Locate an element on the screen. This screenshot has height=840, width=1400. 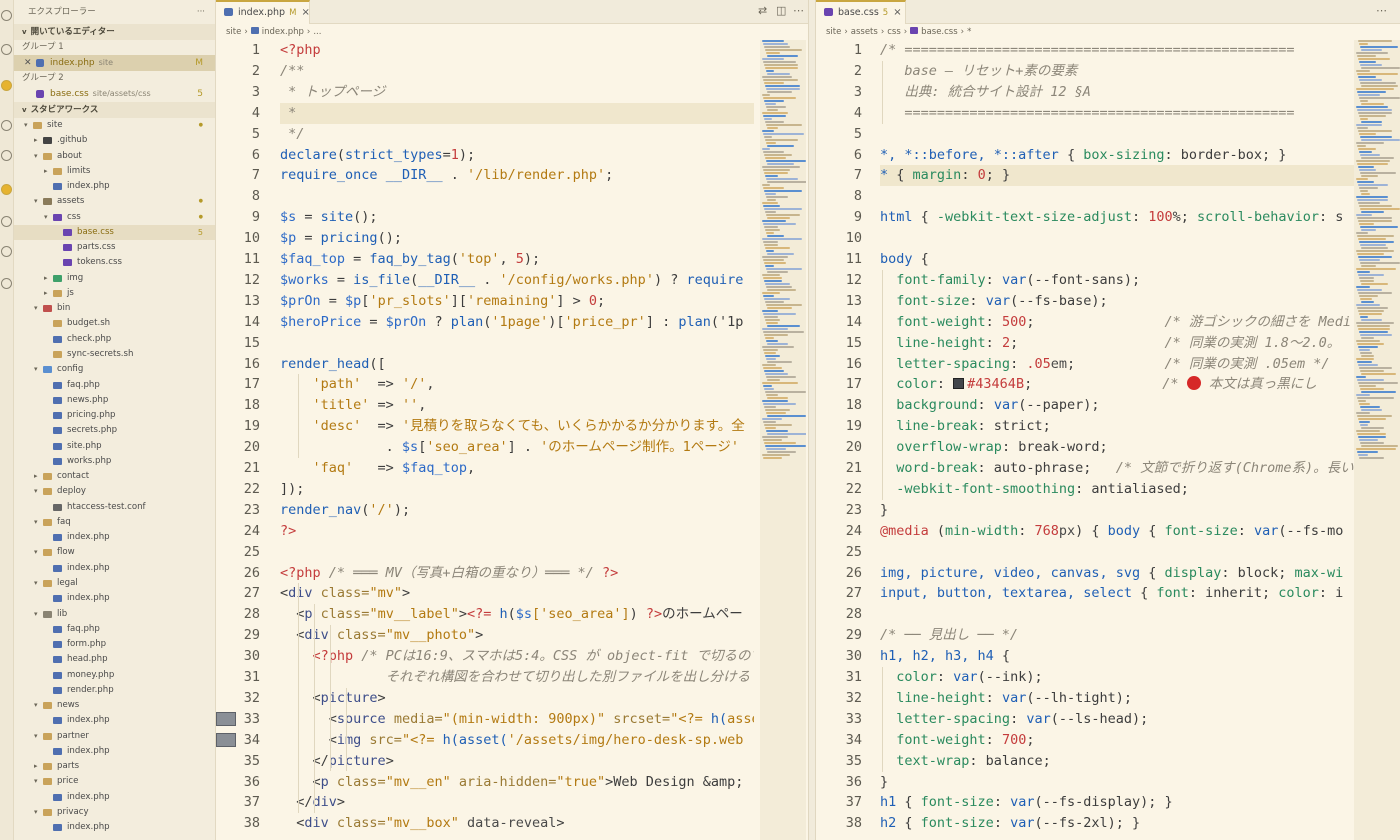
editor-group-divider is located at coordinates (812, 420).